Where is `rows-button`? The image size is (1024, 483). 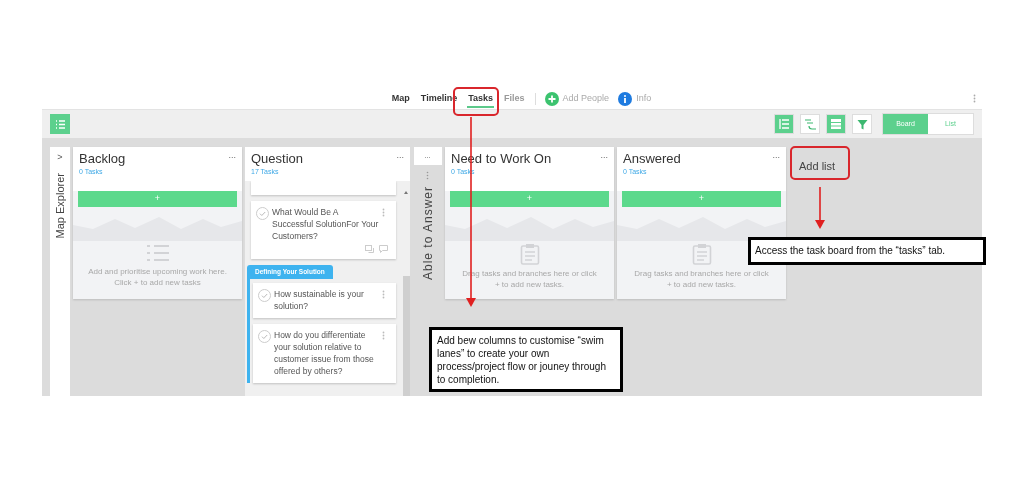 rows-button is located at coordinates (836, 124).